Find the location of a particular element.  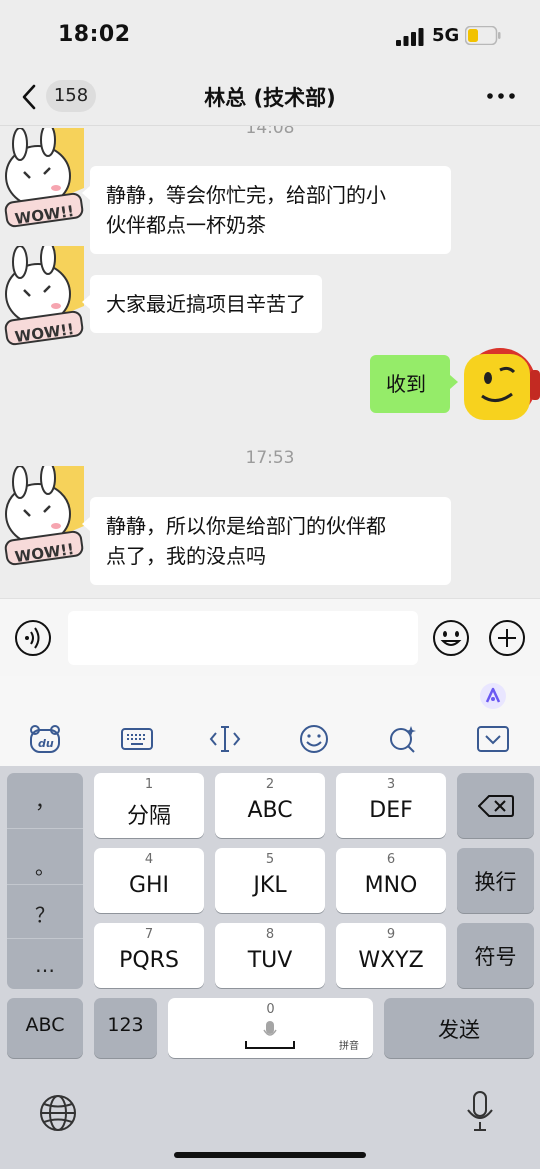

status-bar: 18:02 5G is located at coordinates (270, 36).